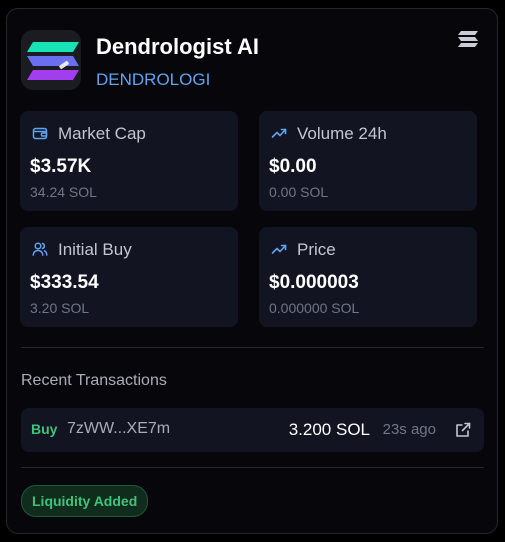  I want to click on token-logo, so click(51, 60).